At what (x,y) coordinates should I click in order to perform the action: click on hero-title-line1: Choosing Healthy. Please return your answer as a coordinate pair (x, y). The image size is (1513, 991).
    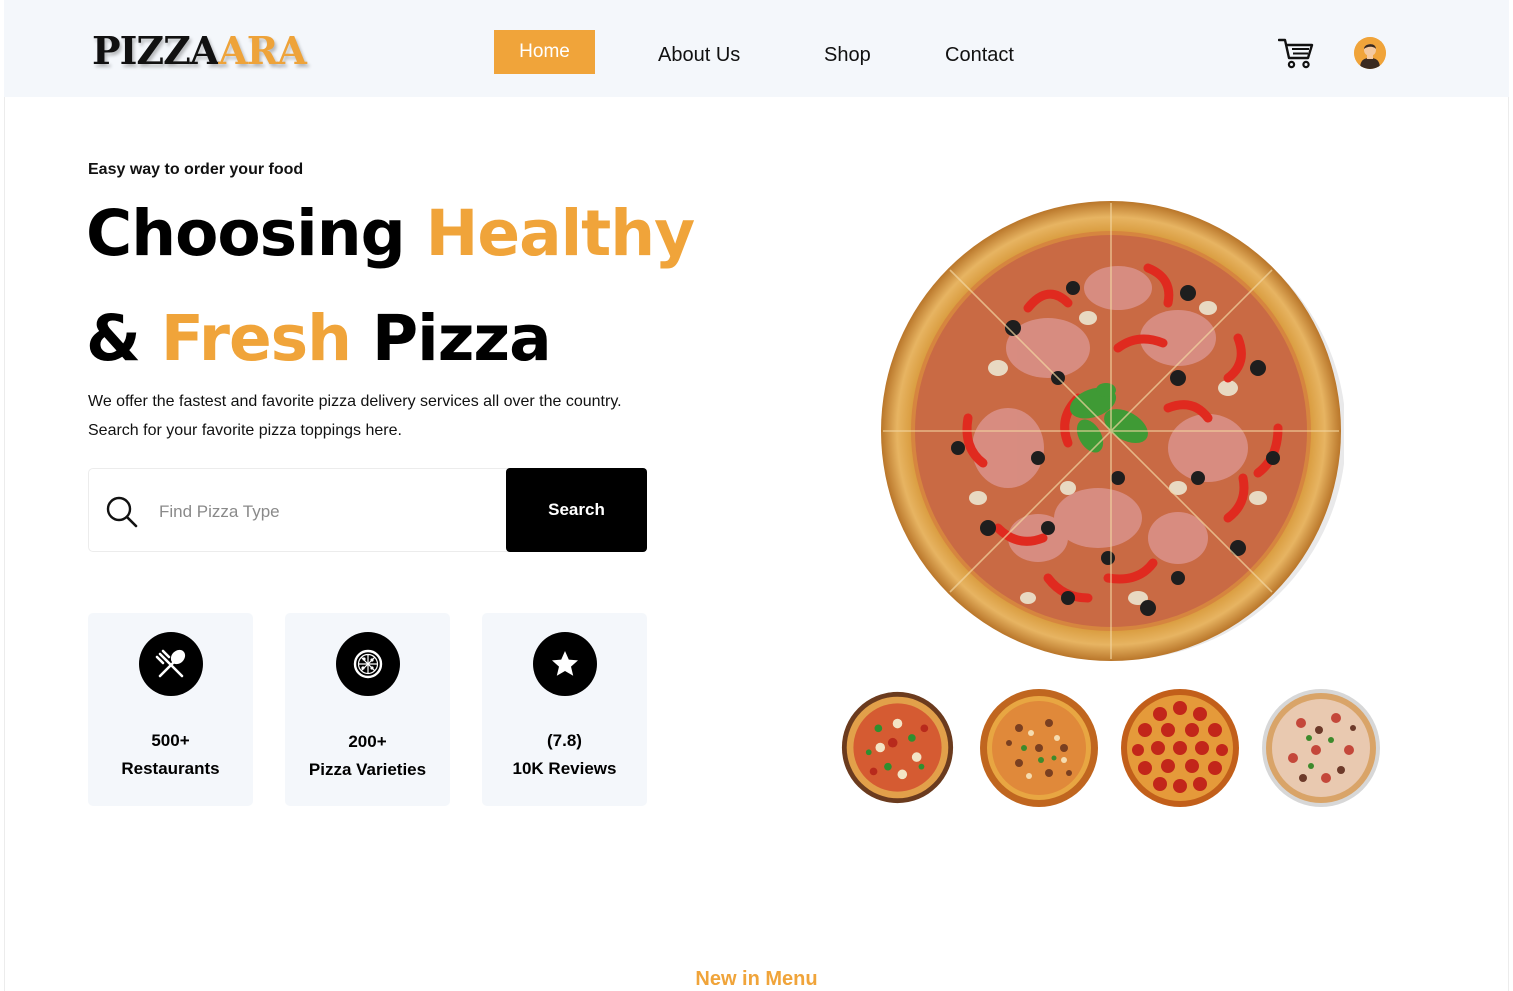
    Looking at the image, I should click on (390, 233).